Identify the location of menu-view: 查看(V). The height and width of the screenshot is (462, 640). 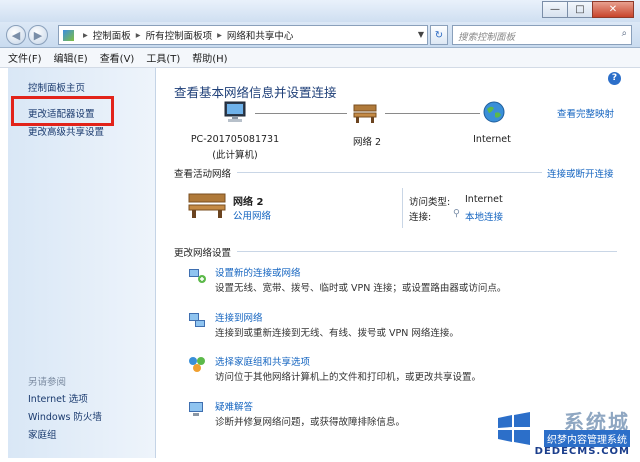
(117, 57).